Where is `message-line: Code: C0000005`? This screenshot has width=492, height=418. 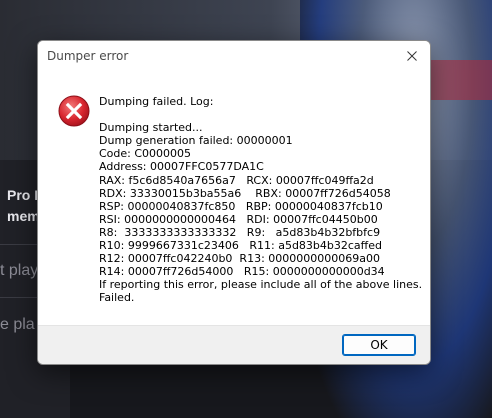
message-line: Code: C0000005 is located at coordinates (145, 154).